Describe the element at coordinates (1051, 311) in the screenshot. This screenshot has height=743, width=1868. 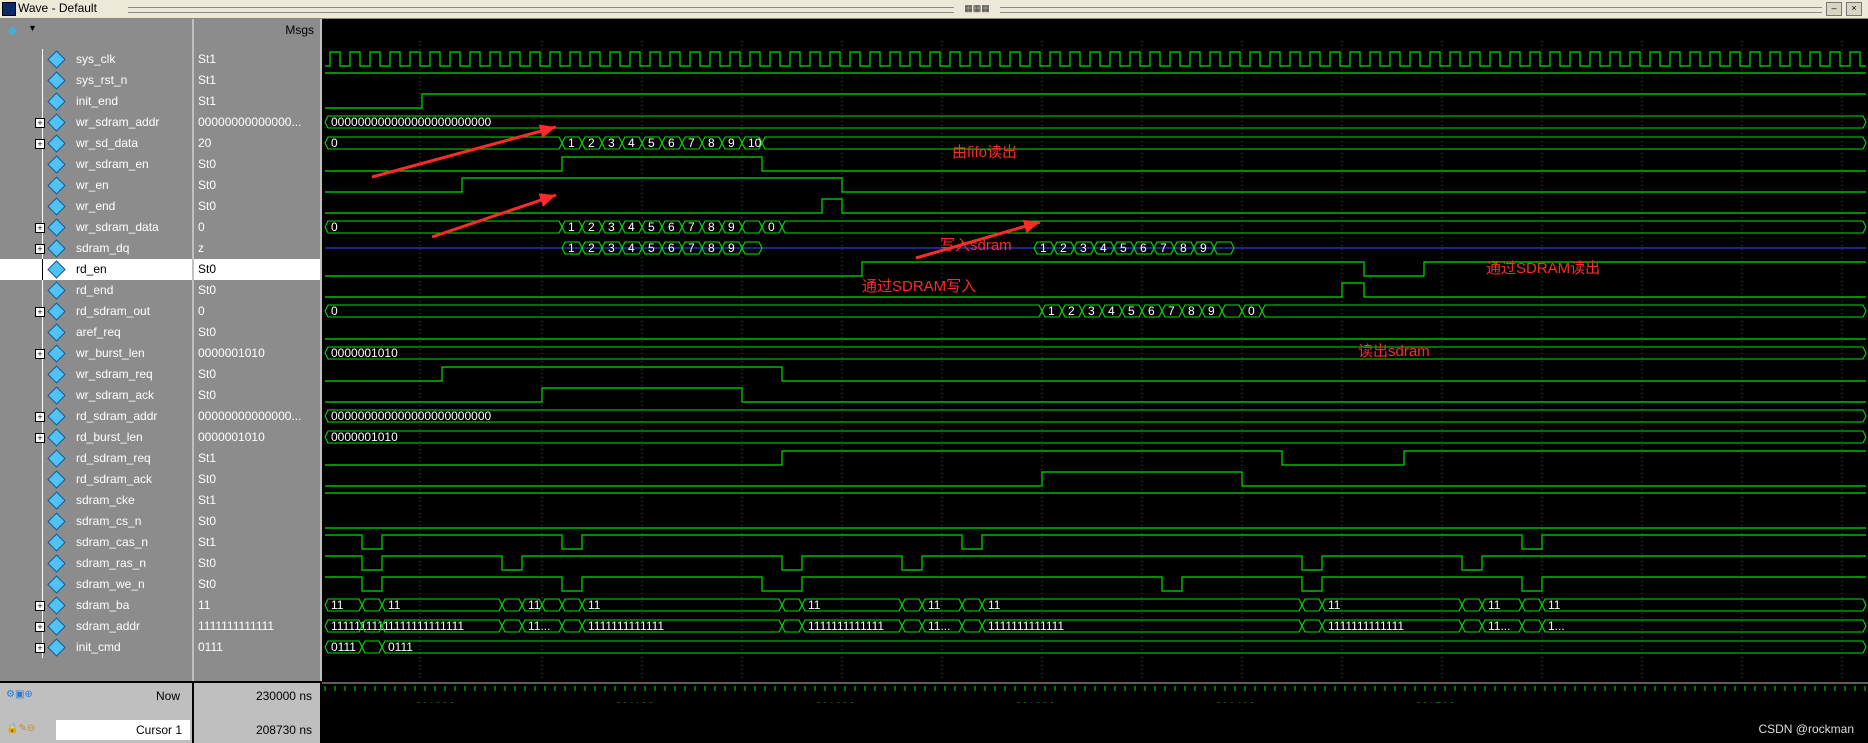
I see `rd-sdram-out-wave-label: 1` at that location.